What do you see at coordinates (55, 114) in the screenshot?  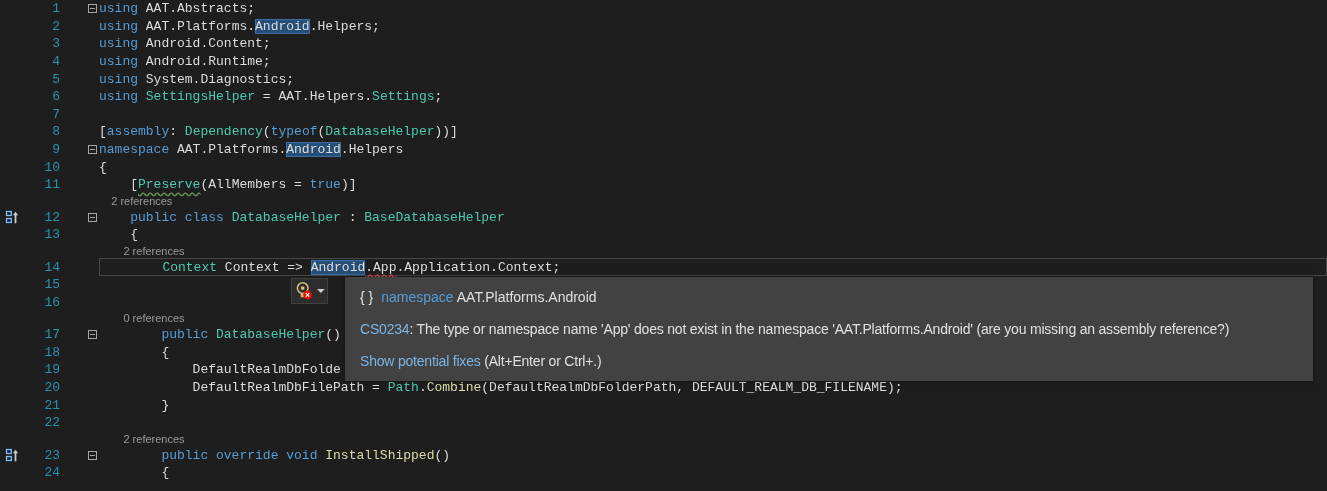 I see `line-number: 7` at bounding box center [55, 114].